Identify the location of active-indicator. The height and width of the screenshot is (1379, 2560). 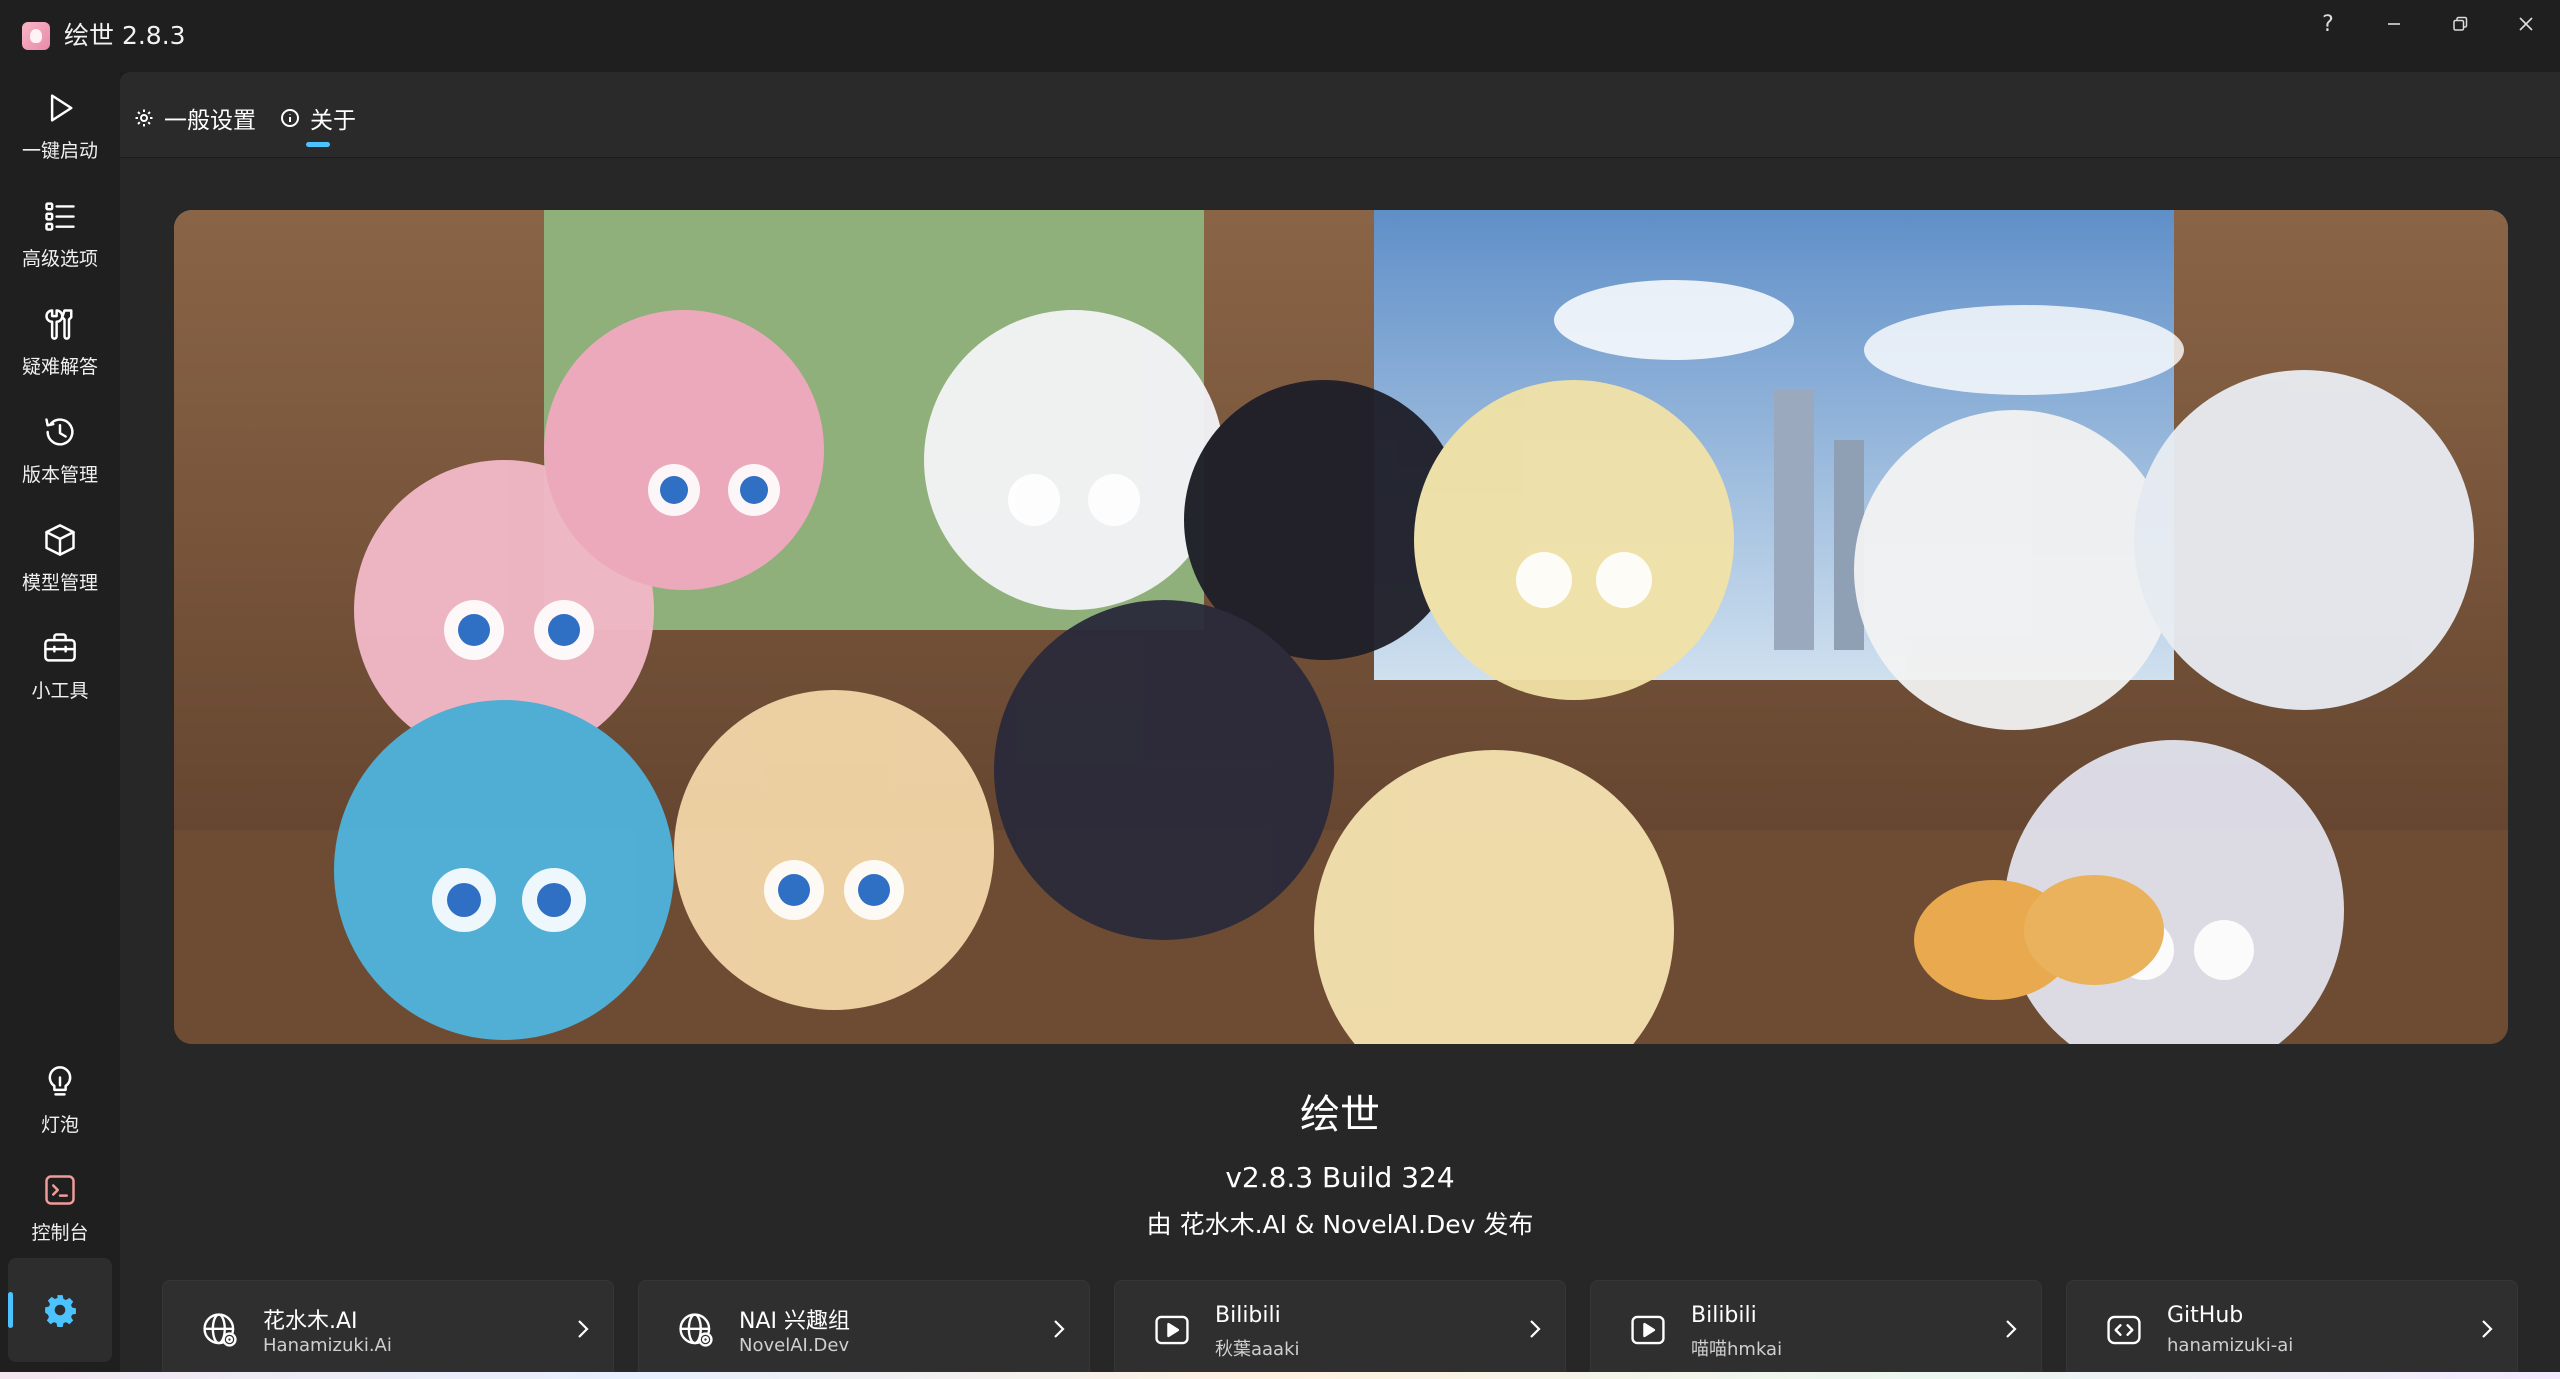
(10, 1310).